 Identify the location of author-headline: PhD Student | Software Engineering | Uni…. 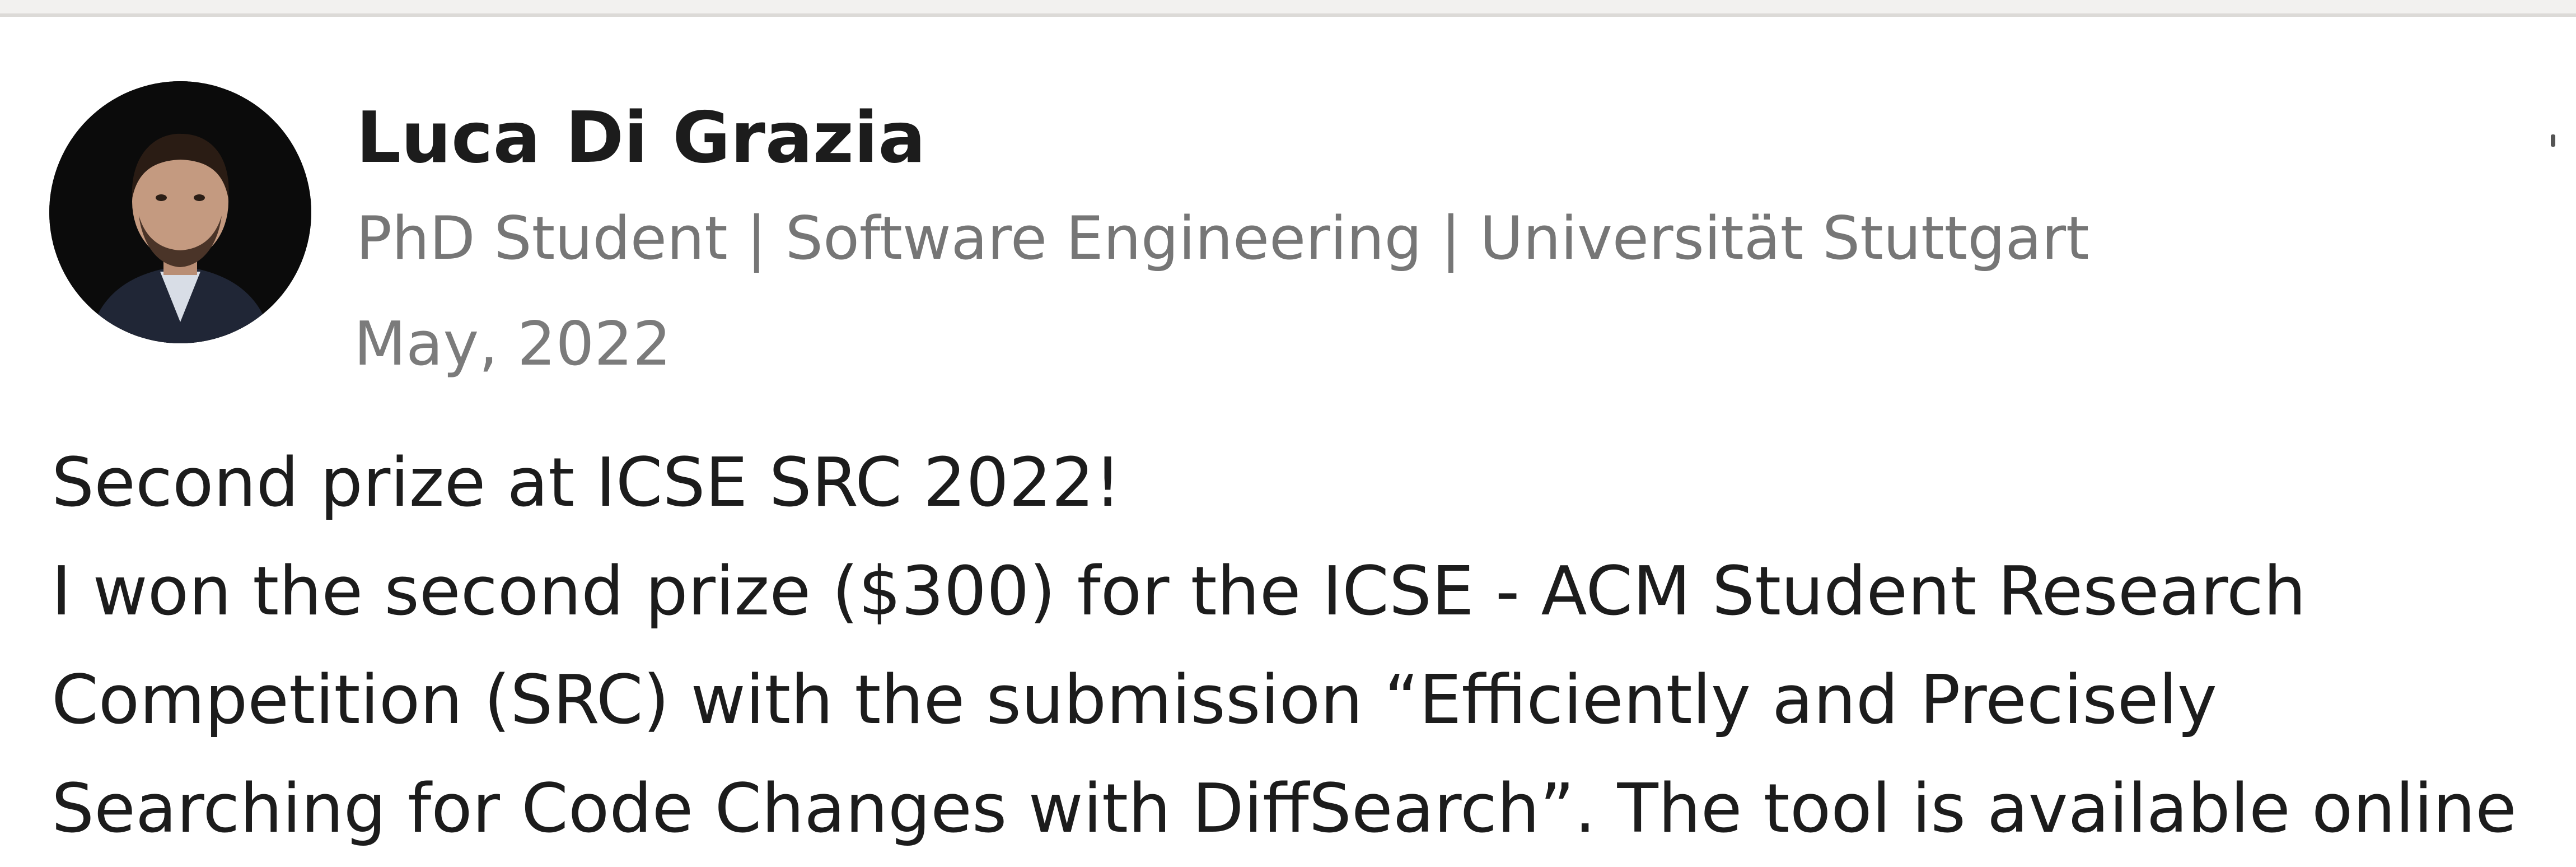
(1223, 238).